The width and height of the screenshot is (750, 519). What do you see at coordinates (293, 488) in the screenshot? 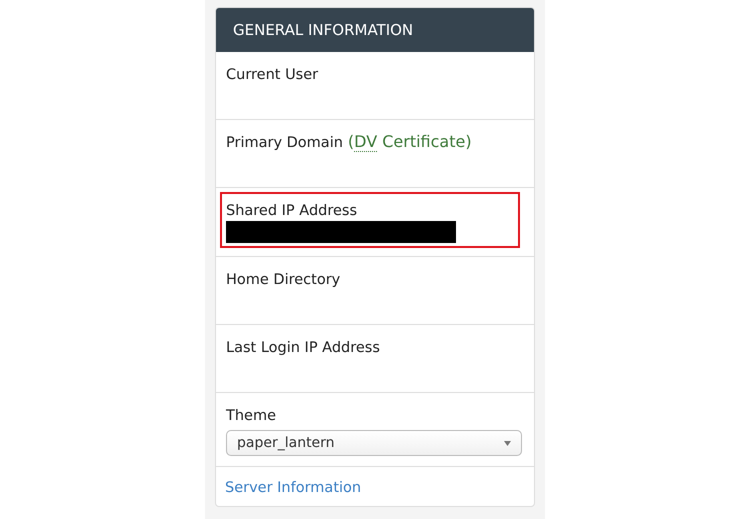
I see `server-information-link: Server Information` at bounding box center [293, 488].